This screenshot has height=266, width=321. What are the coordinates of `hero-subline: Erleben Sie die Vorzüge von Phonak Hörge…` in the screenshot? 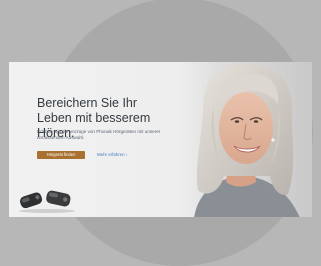 It's located at (99, 134).